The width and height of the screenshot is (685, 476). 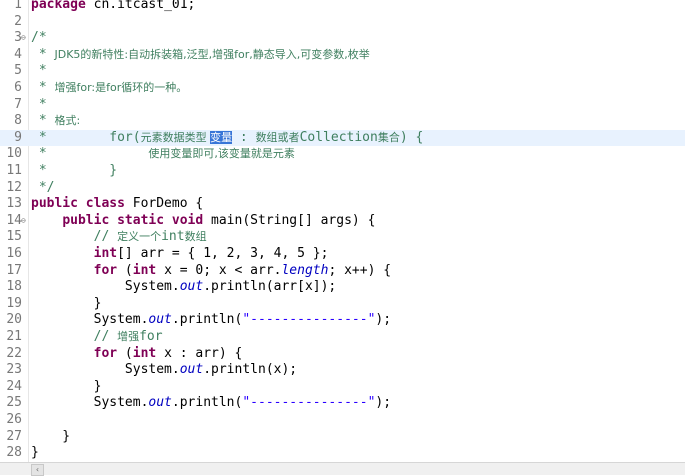 I want to click on code-text: // 定义一个int数组, so click(x=119, y=237).